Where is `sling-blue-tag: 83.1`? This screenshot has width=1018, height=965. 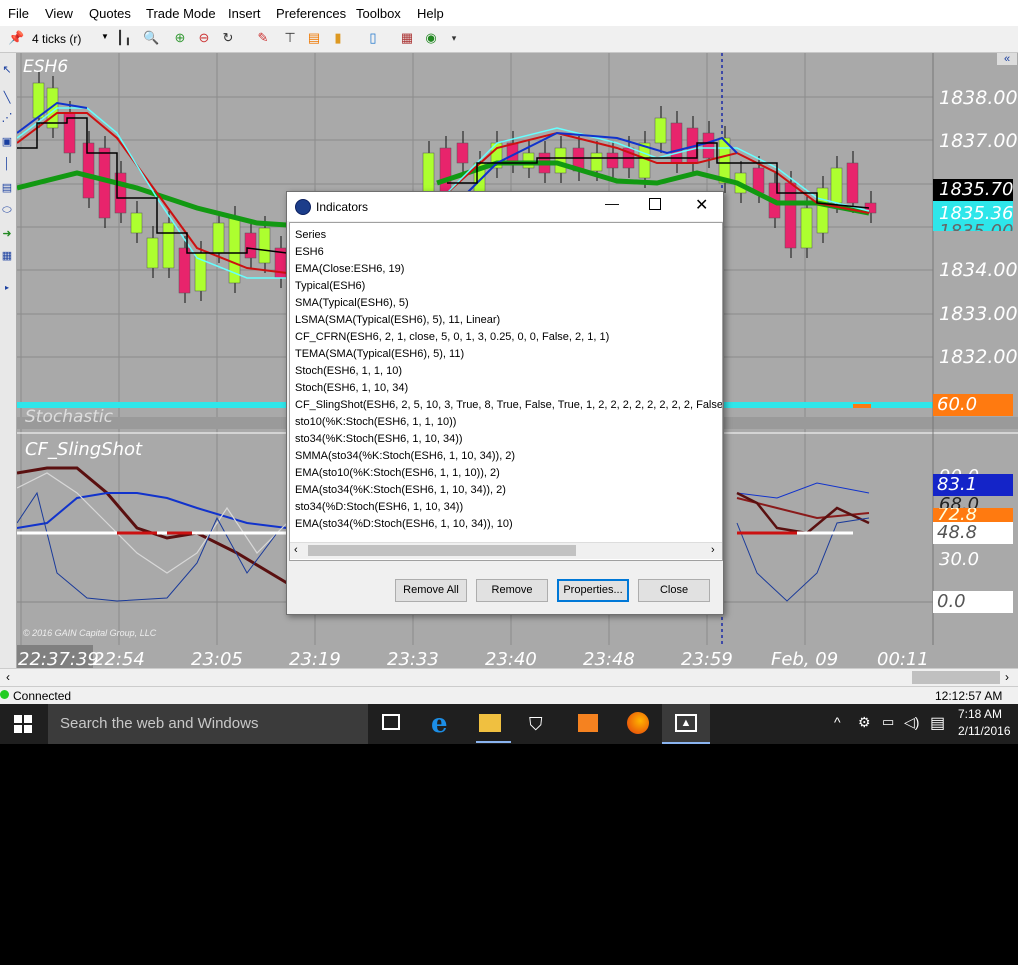 sling-blue-tag: 83.1 is located at coordinates (973, 485).